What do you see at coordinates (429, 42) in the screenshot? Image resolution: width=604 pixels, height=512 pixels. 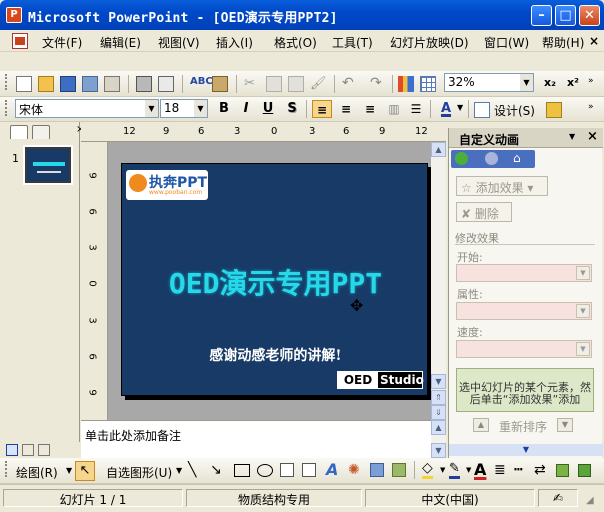 I see `menu-slideshow: 幻灯片放映(D)` at bounding box center [429, 42].